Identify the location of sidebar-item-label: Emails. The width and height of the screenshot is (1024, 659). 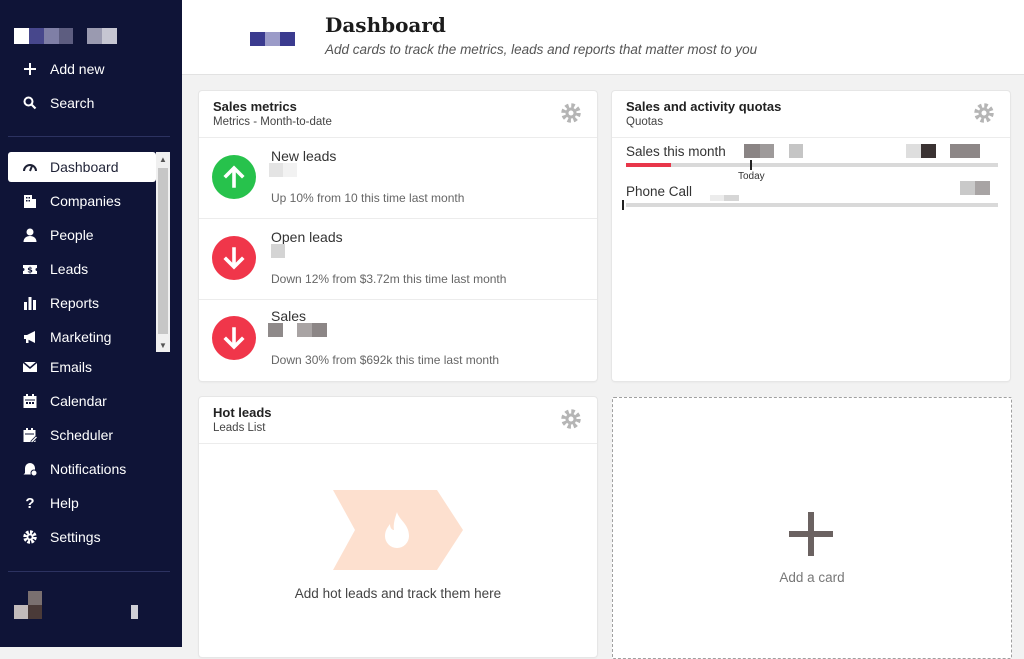
(71, 367).